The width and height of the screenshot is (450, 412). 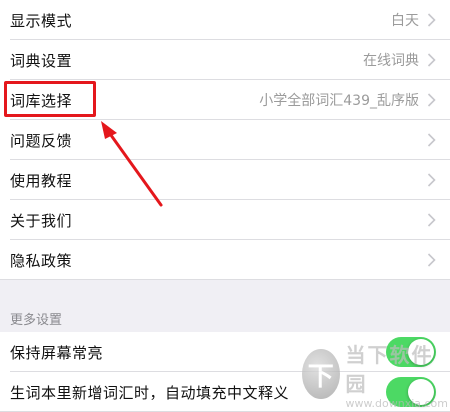 What do you see at coordinates (150, 392) in the screenshot?
I see `auto-fill-definition-label: 生词本里新增词汇时，自动填充中文释义` at bounding box center [150, 392].